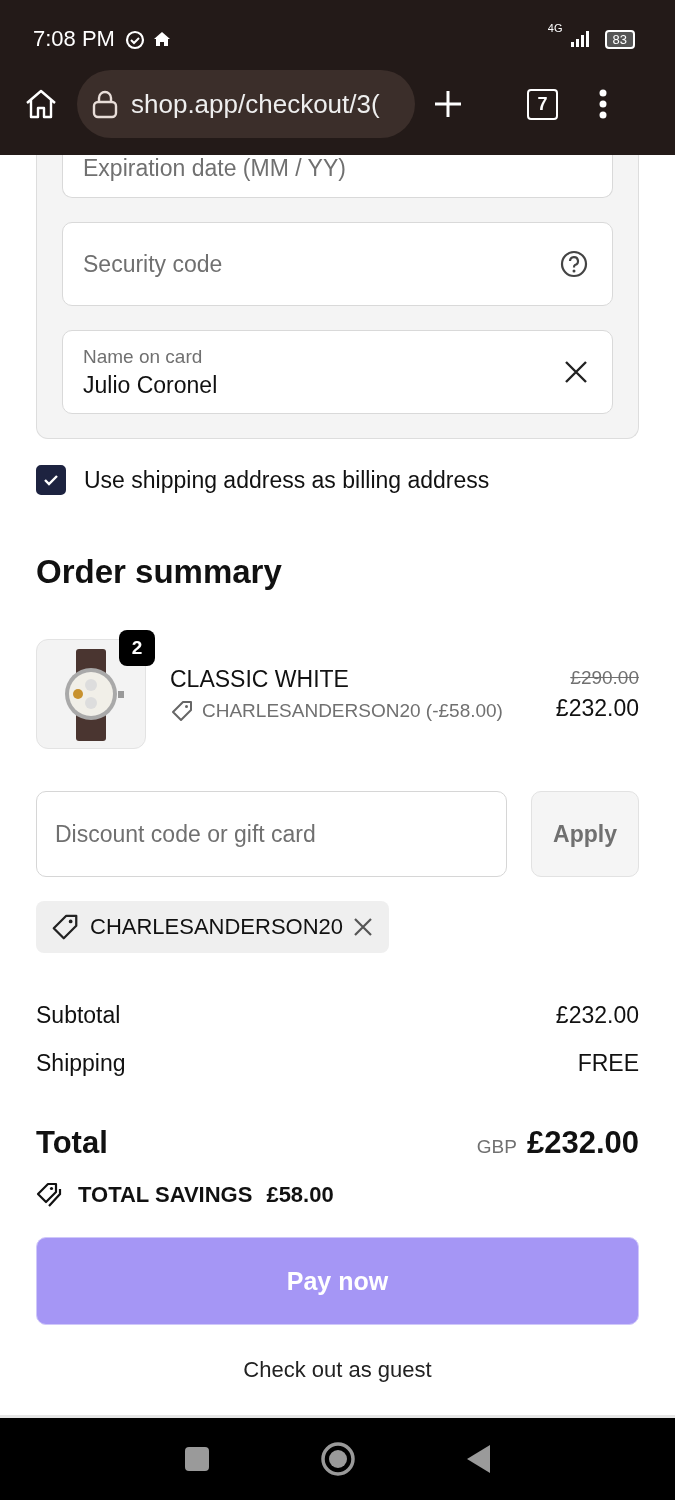 This screenshot has width=675, height=1500. Describe the element at coordinates (604, 677) in the screenshot. I see `original-price: £290.00` at that location.